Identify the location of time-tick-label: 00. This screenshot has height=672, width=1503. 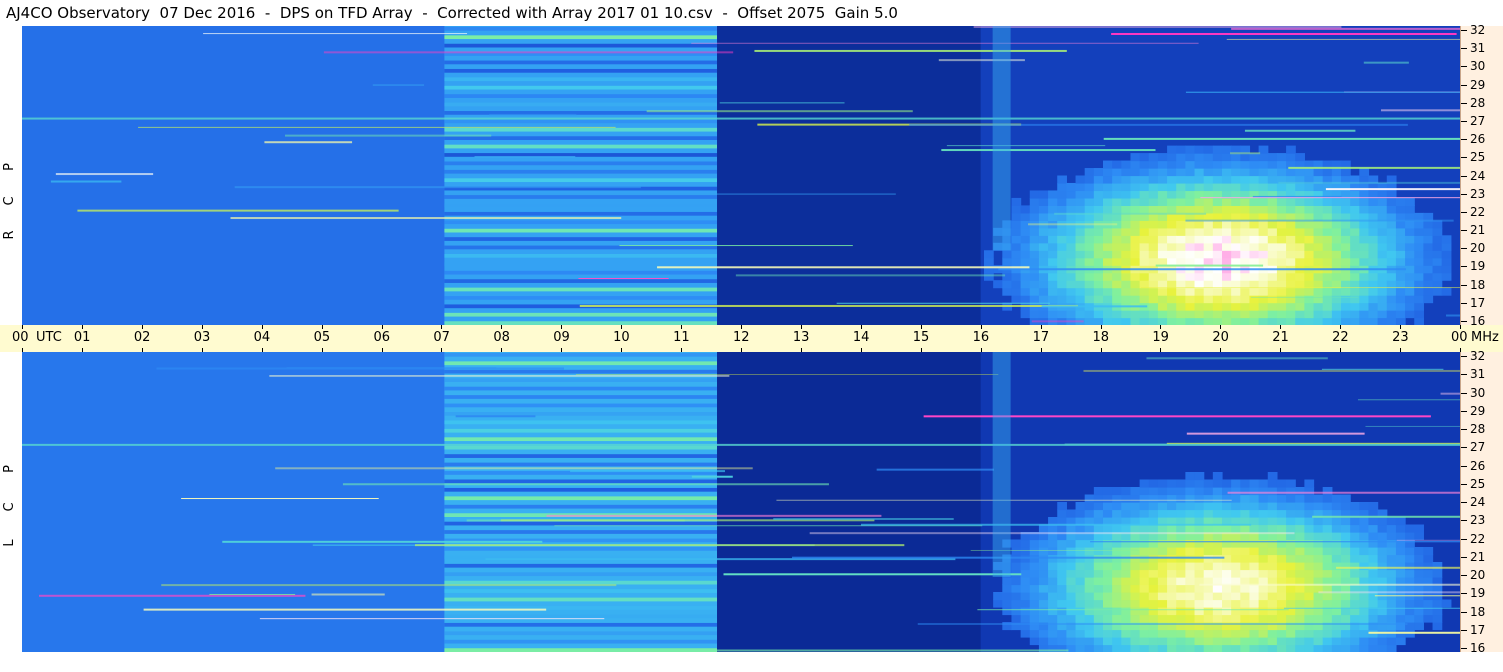
(1459, 337).